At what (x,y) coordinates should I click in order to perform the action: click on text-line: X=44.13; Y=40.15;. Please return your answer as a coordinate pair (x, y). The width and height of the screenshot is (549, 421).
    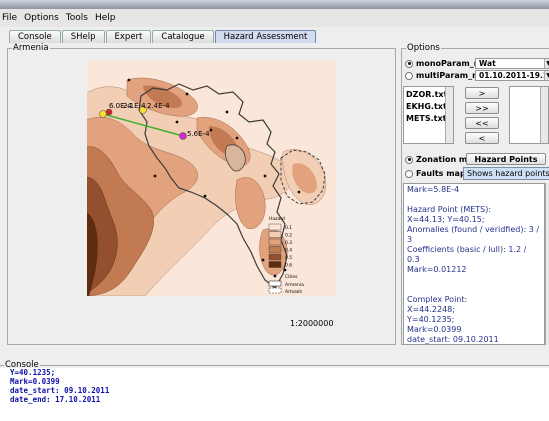
    Looking at the image, I should click on (446, 219).